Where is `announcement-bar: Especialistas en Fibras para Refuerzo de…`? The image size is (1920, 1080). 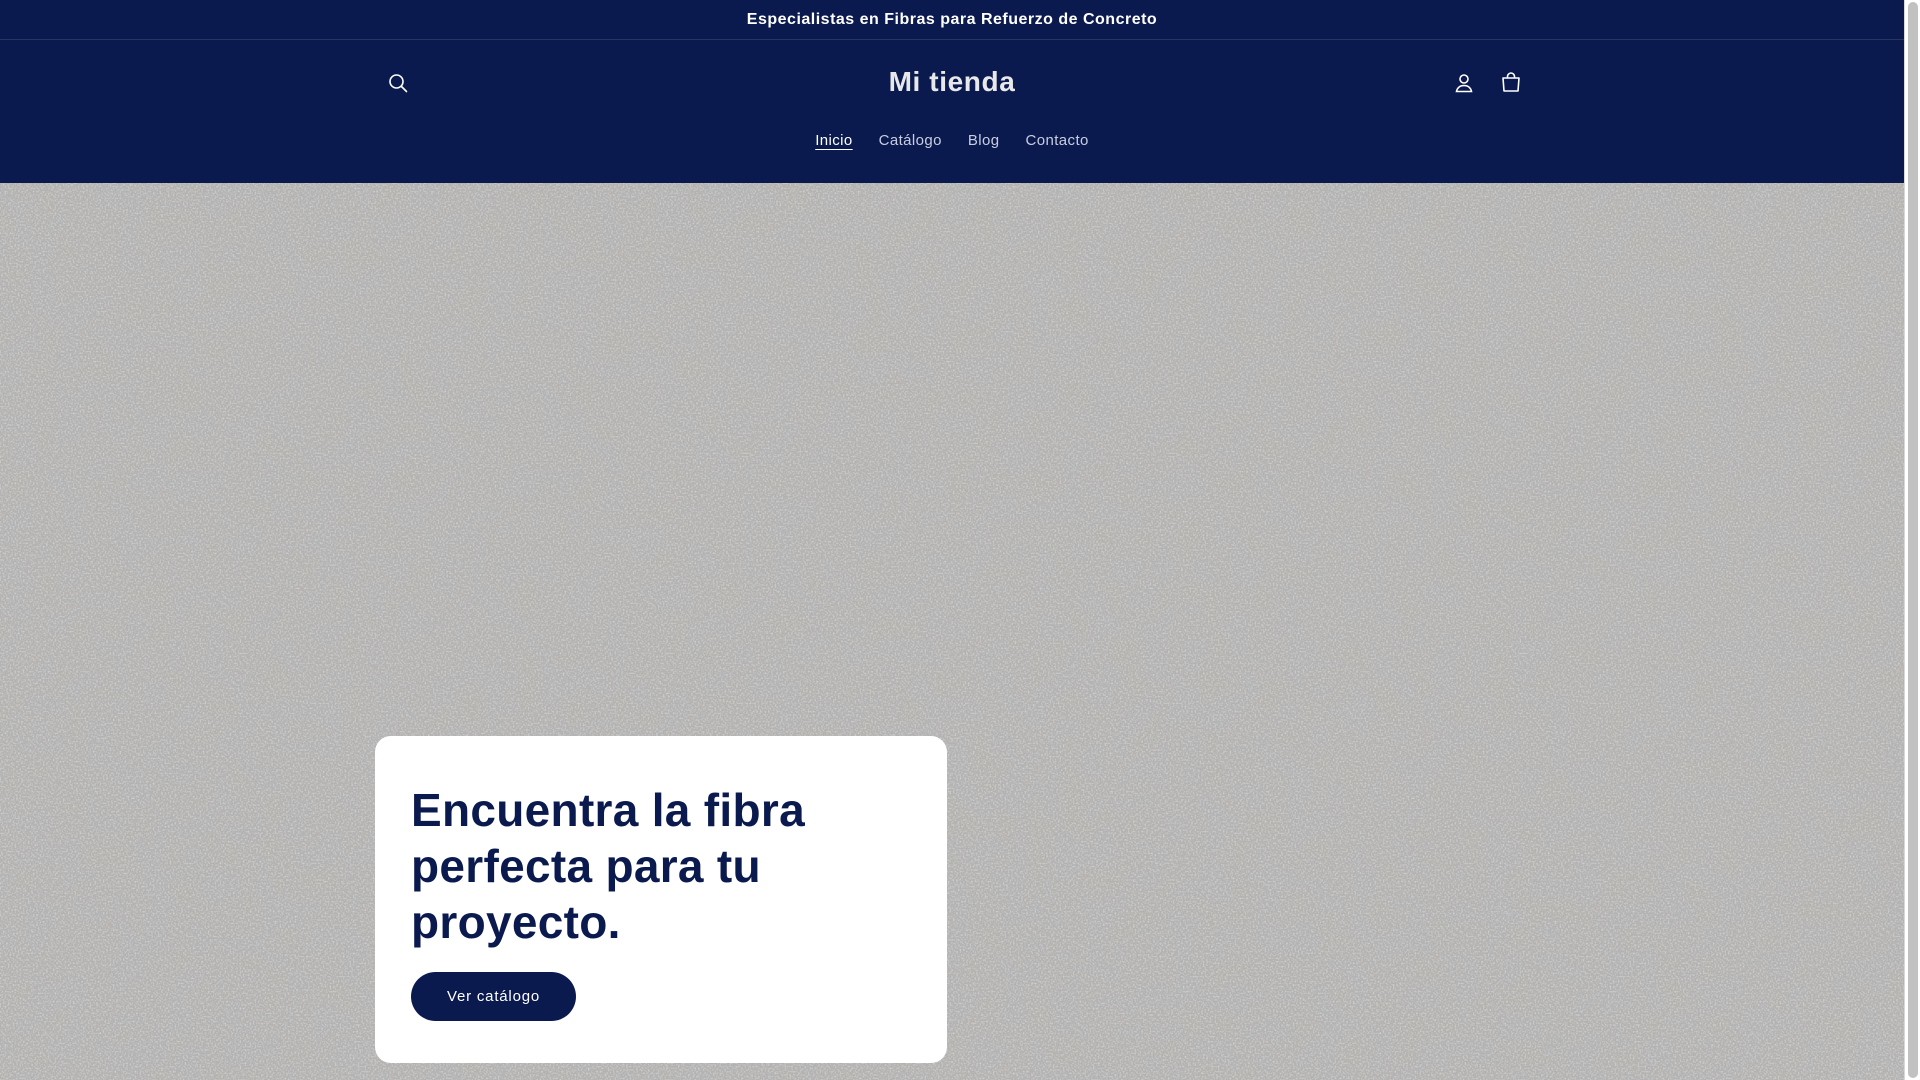
announcement-bar: Especialistas en Fibras para Refuerzo de… is located at coordinates (952, 20).